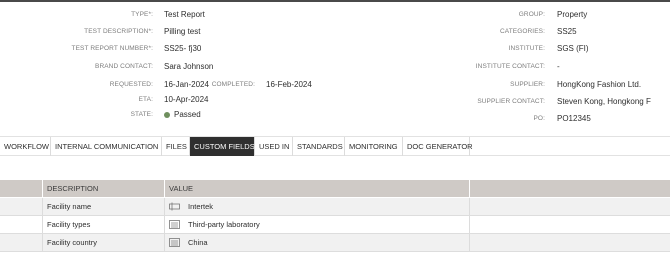 The height and width of the screenshot is (253, 670). I want to click on table-row: Facility country China, so click(335, 243).